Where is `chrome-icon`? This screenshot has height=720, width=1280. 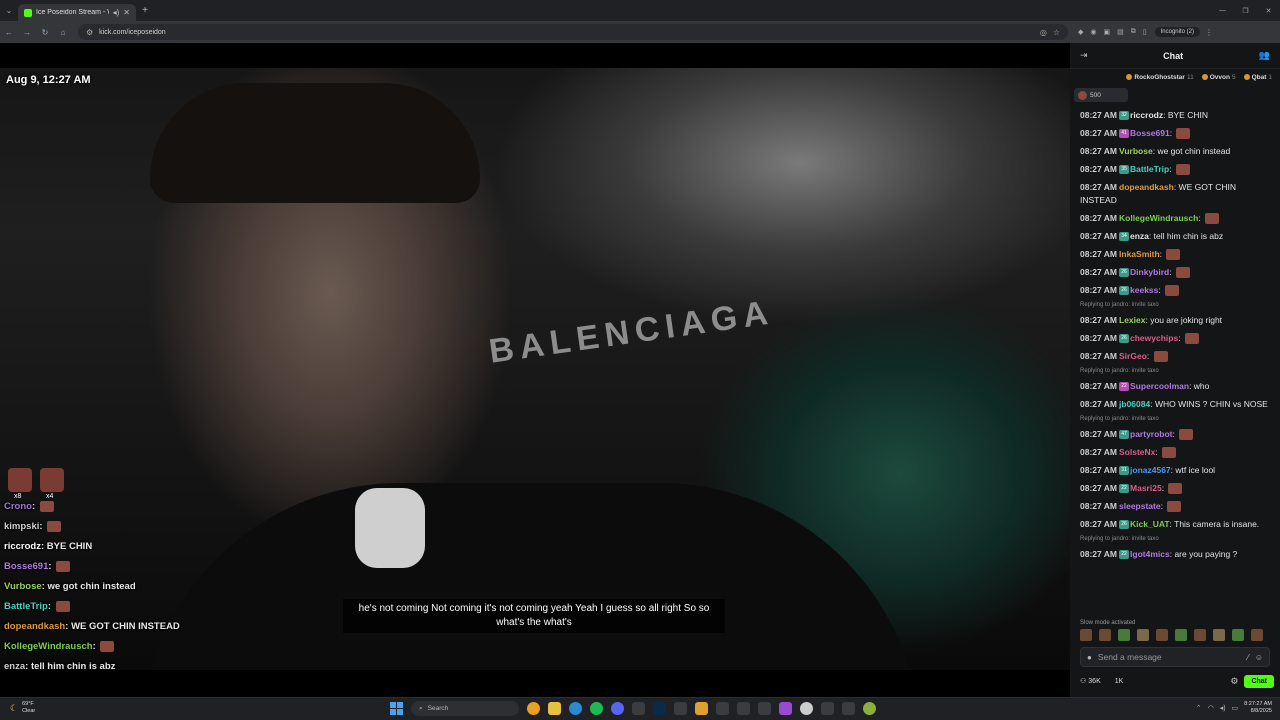
chrome-icon is located at coordinates (533, 708).